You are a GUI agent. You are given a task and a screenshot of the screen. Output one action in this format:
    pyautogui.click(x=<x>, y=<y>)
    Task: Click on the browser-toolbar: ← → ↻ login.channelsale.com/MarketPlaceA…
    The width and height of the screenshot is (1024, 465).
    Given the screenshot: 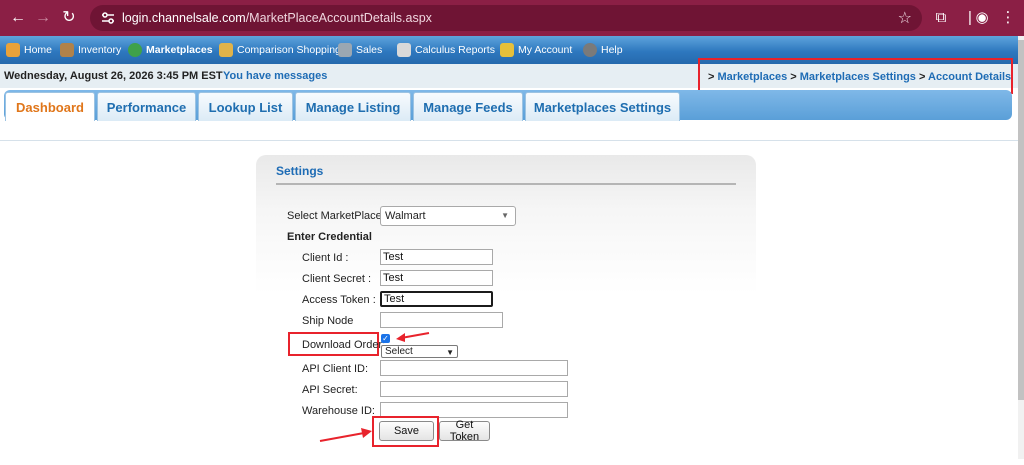 What is the action you would take?
    pyautogui.click(x=512, y=18)
    